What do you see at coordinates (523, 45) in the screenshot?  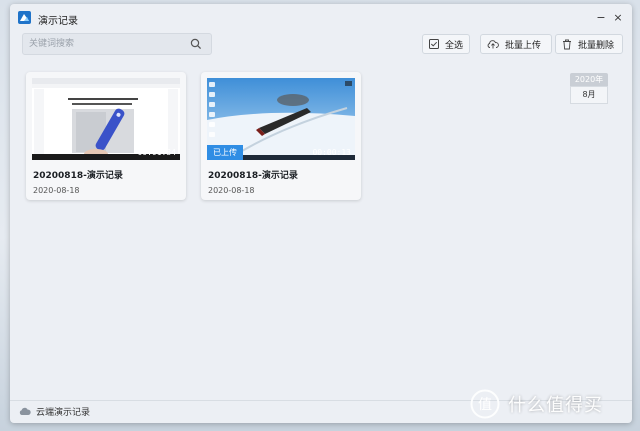 I see `batch-upload-label: 批量上传` at bounding box center [523, 45].